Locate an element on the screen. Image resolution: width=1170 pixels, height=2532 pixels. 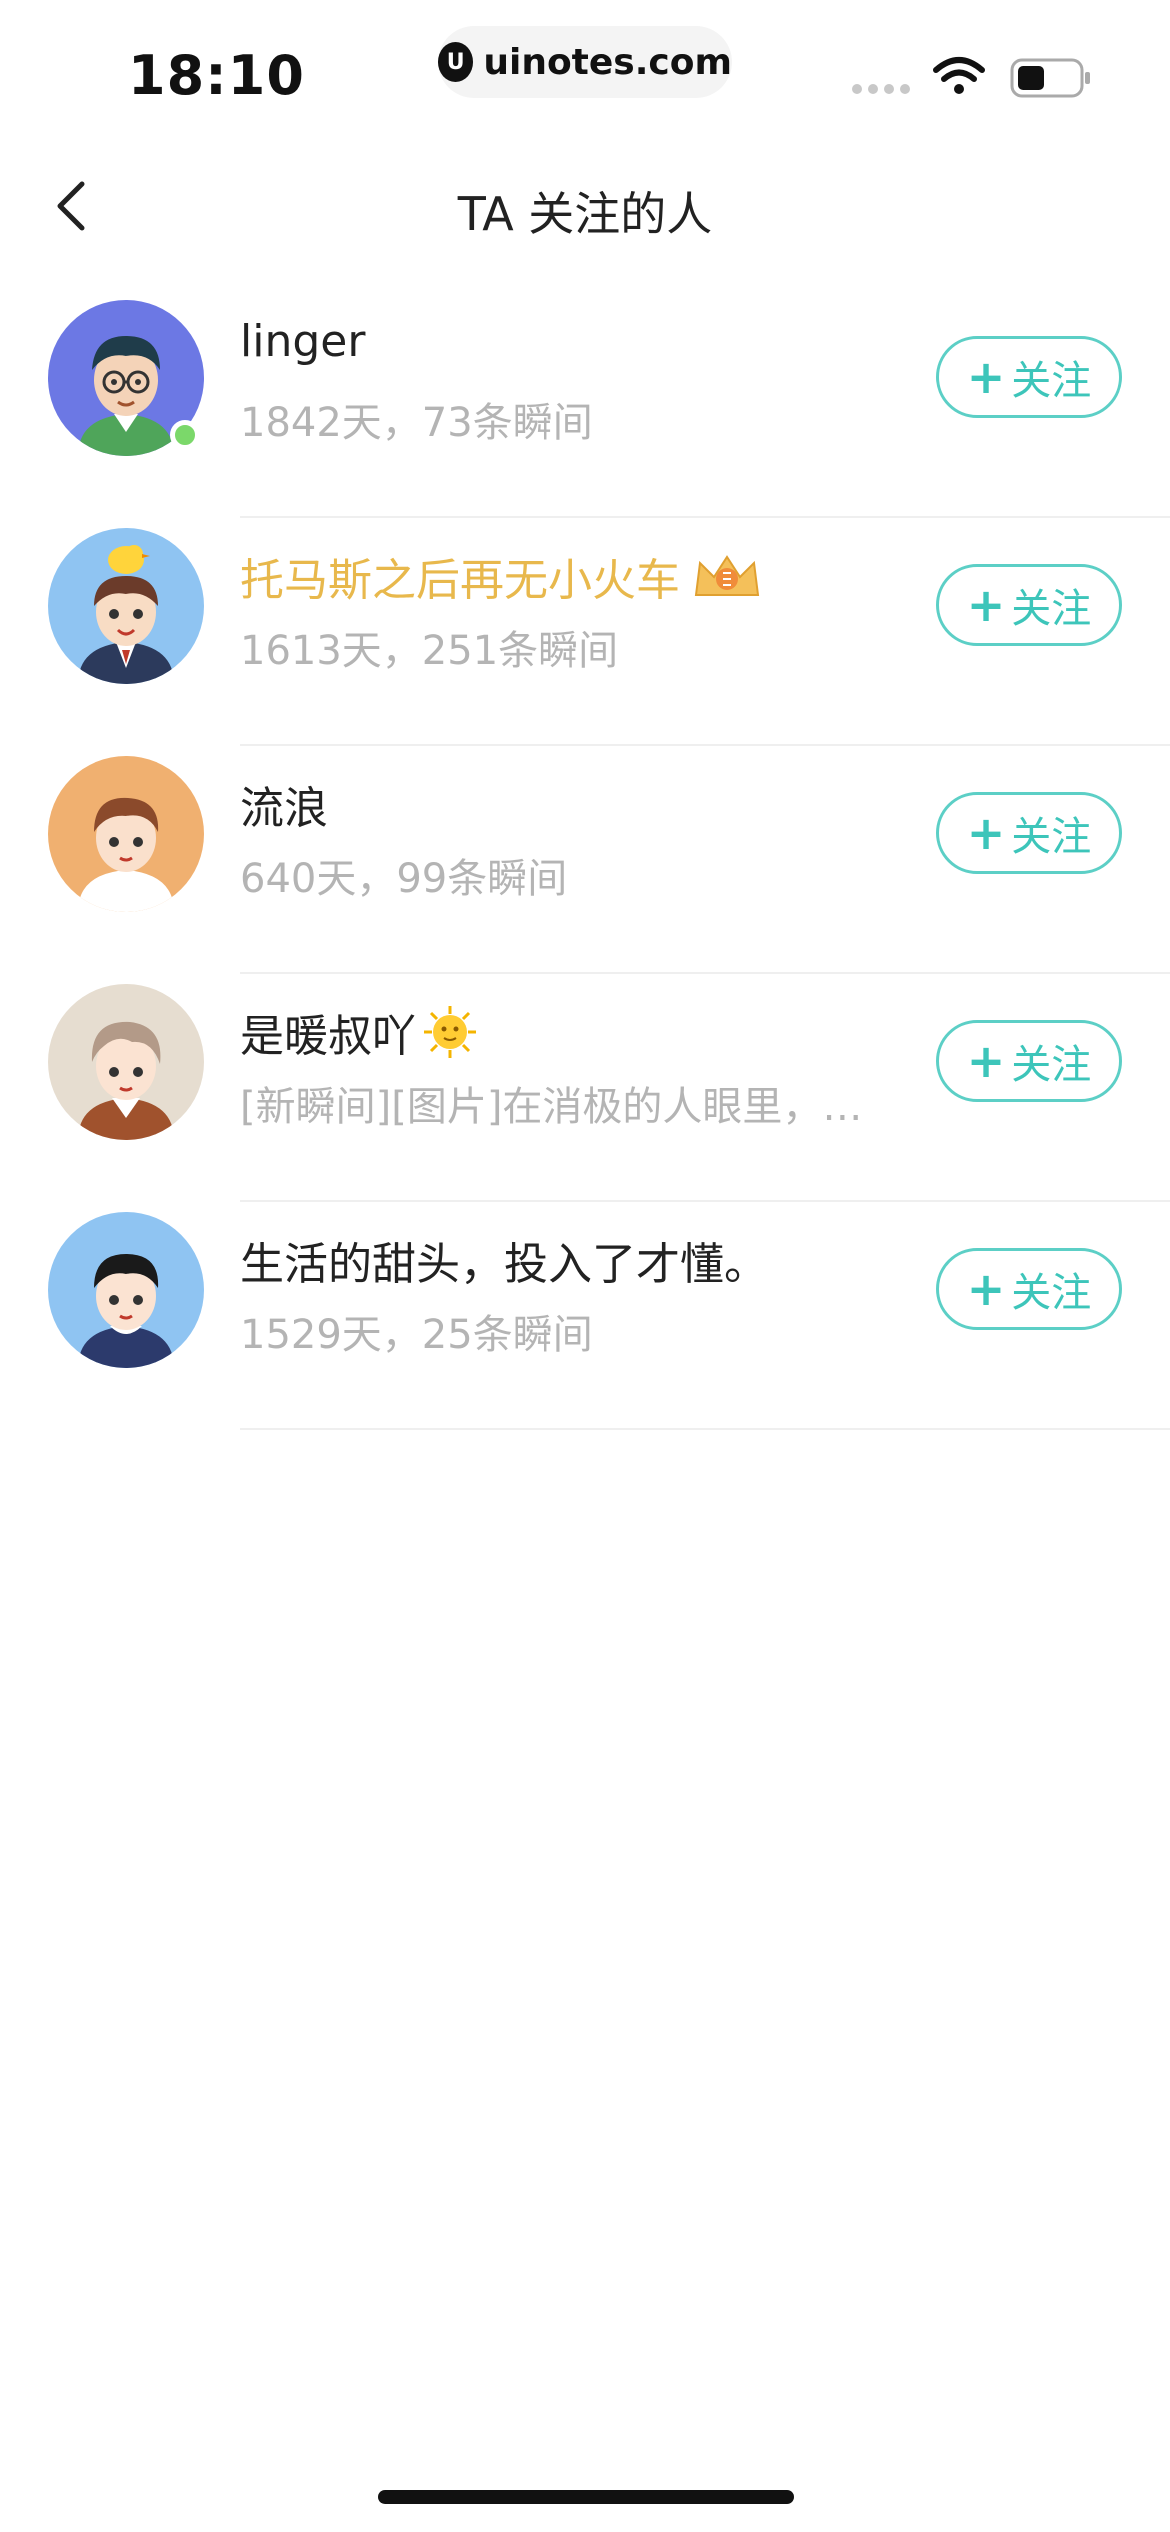
nav-bar: TA 关注的人 is located at coordinates (585, 206).